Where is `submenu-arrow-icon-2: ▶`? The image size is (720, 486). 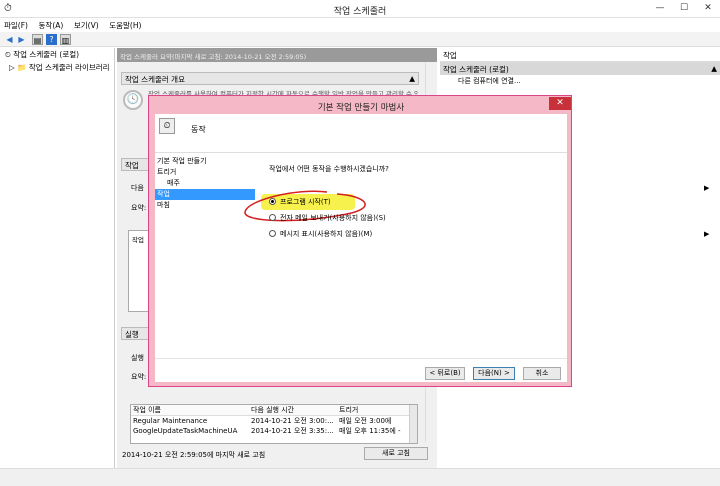
submenu-arrow-icon-2: ▶ is located at coordinates (706, 234).